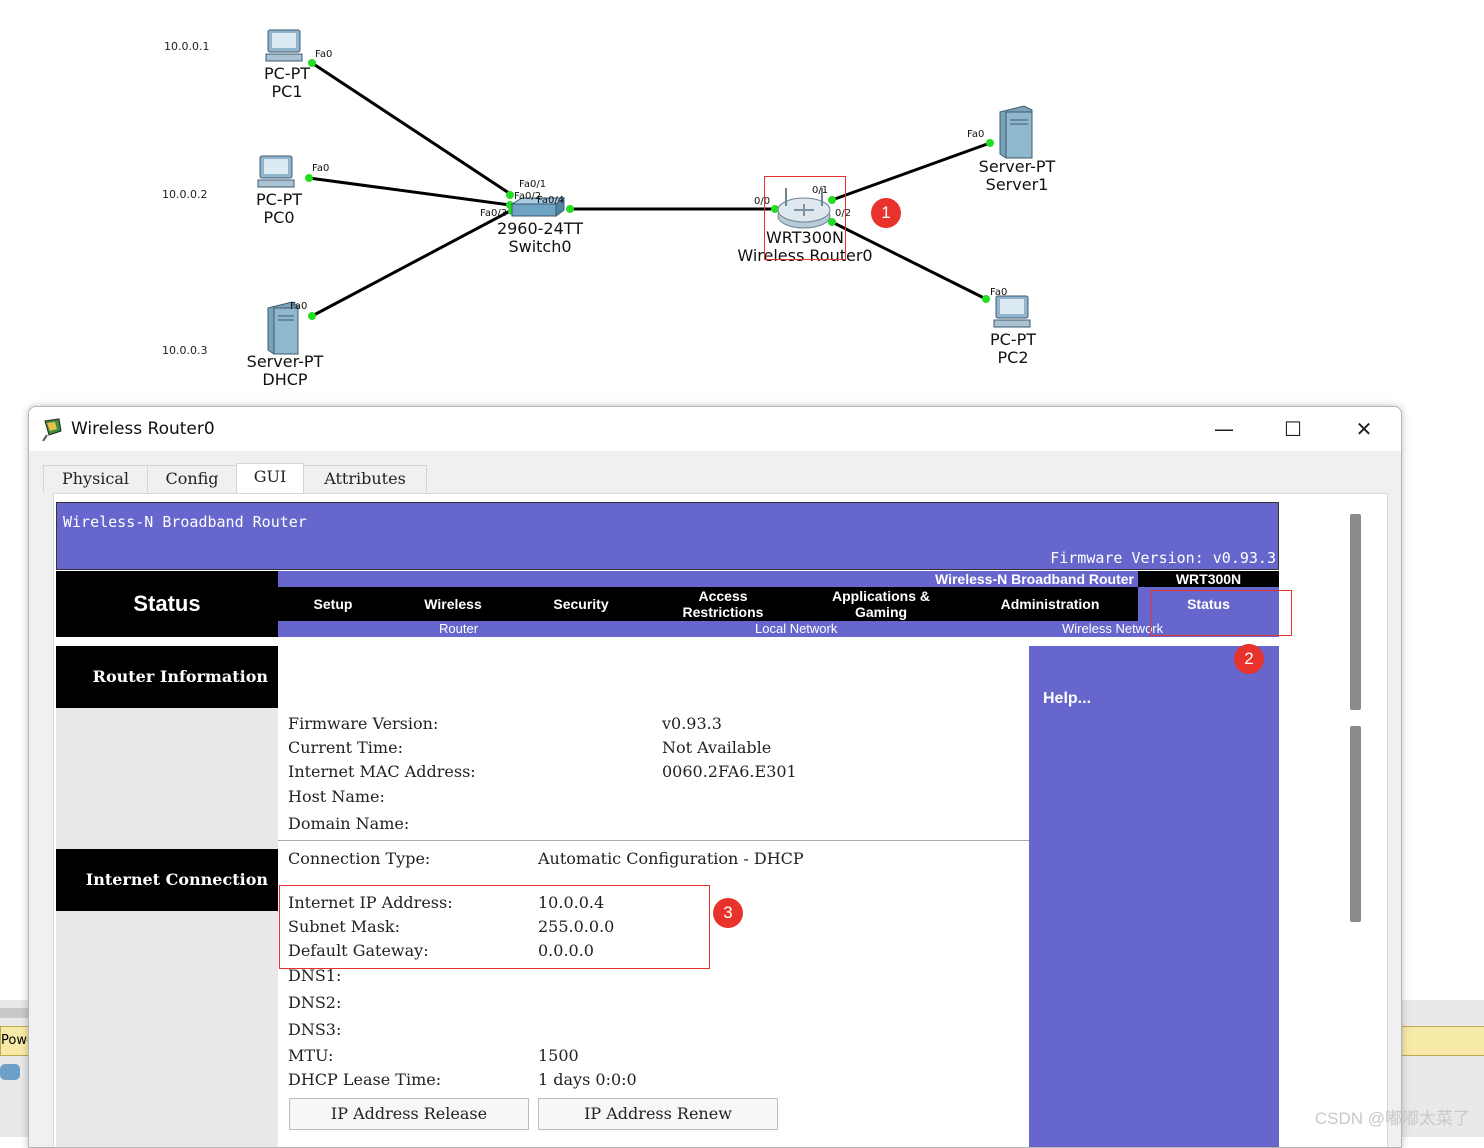 The width and height of the screenshot is (1484, 1148). I want to click on device-label-pc0: PC-PT PC0, so click(279, 209).